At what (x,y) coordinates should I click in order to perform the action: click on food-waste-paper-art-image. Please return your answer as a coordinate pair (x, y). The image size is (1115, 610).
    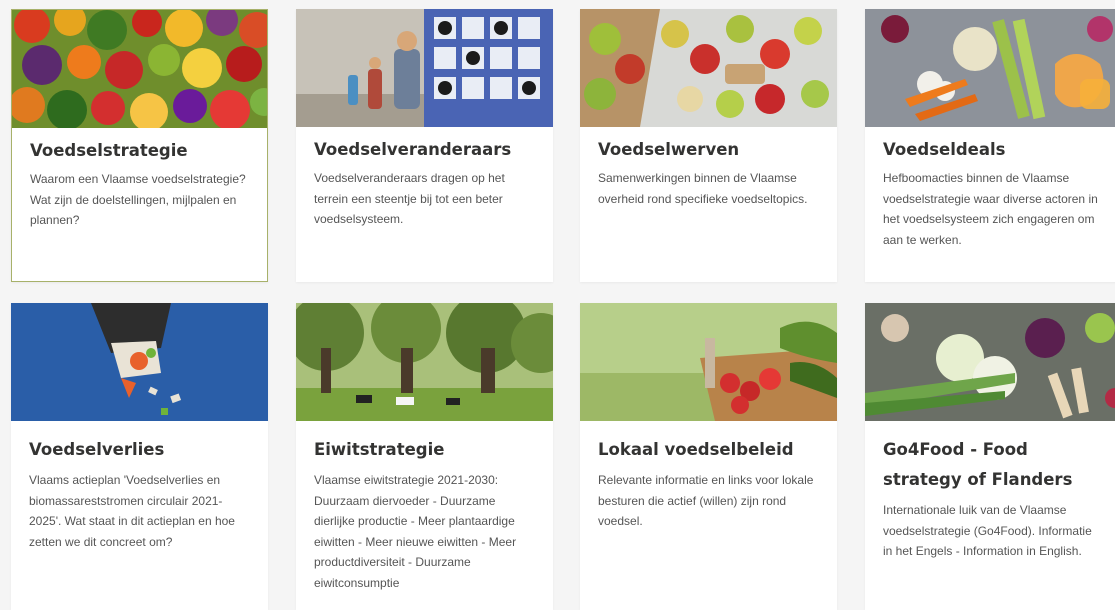
    Looking at the image, I should click on (139, 362).